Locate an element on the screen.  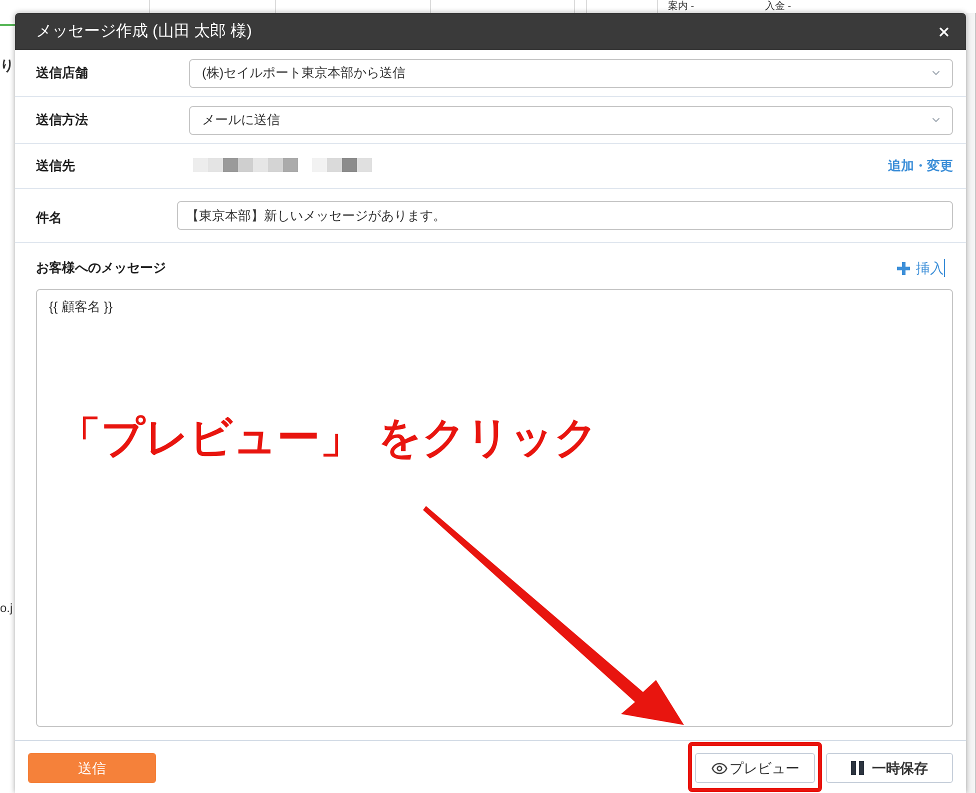
table-cell-text: 入金 - is located at coordinates (778, 6).